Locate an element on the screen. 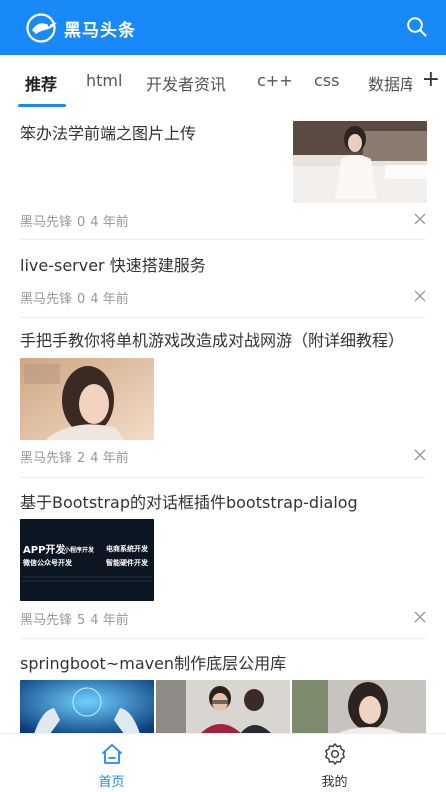 The height and width of the screenshot is (792, 446). logo-icon is located at coordinates (41, 28).